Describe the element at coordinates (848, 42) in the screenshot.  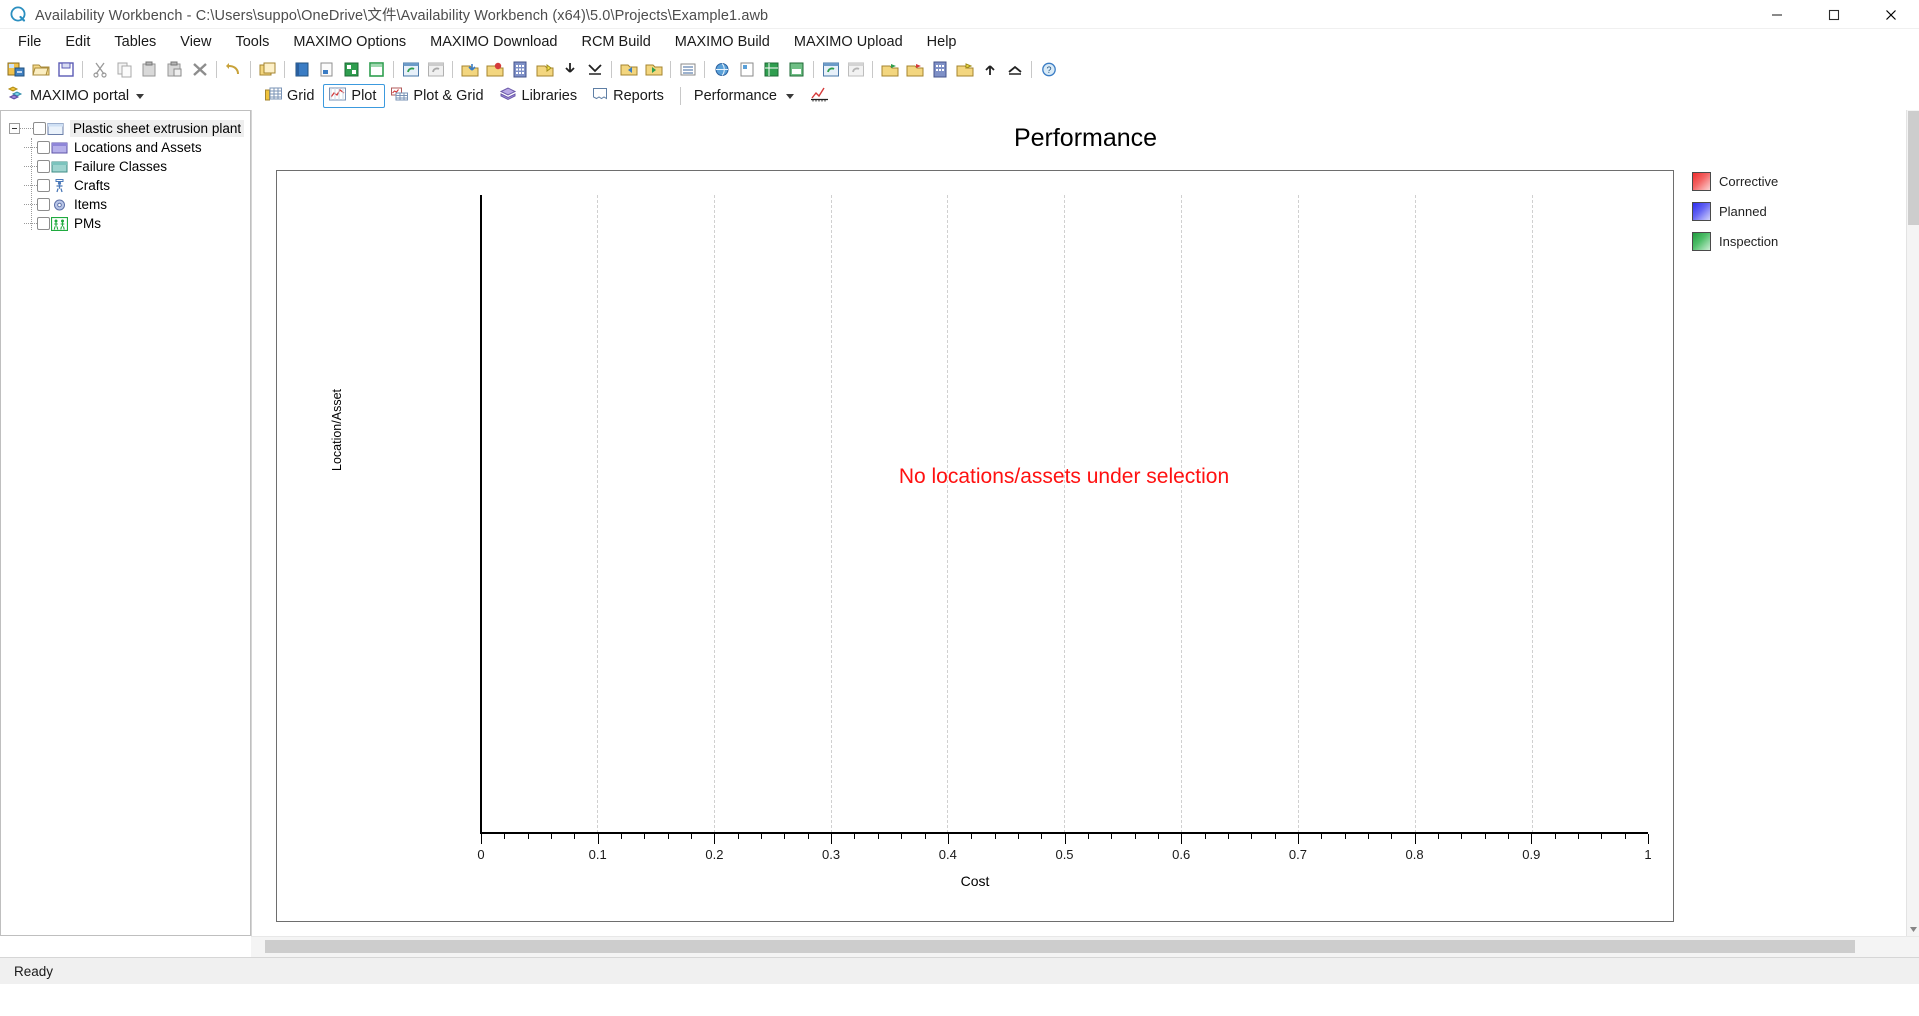
I see `menu-maximo-upload: MAXIMO Upload` at that location.